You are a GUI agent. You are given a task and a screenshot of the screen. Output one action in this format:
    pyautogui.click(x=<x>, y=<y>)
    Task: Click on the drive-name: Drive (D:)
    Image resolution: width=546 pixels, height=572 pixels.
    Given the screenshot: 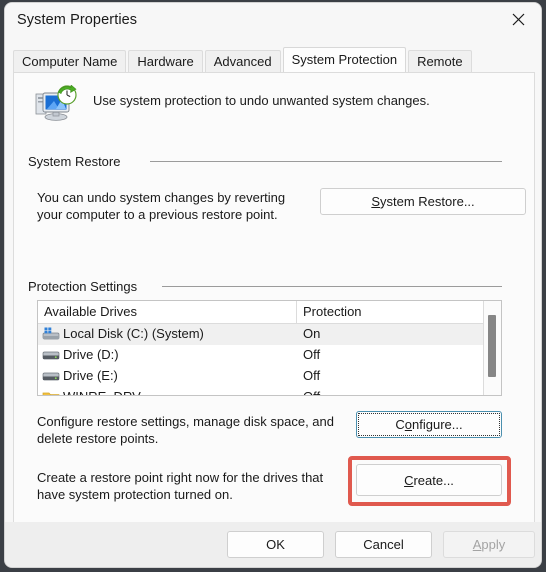 What is the action you would take?
    pyautogui.click(x=91, y=354)
    